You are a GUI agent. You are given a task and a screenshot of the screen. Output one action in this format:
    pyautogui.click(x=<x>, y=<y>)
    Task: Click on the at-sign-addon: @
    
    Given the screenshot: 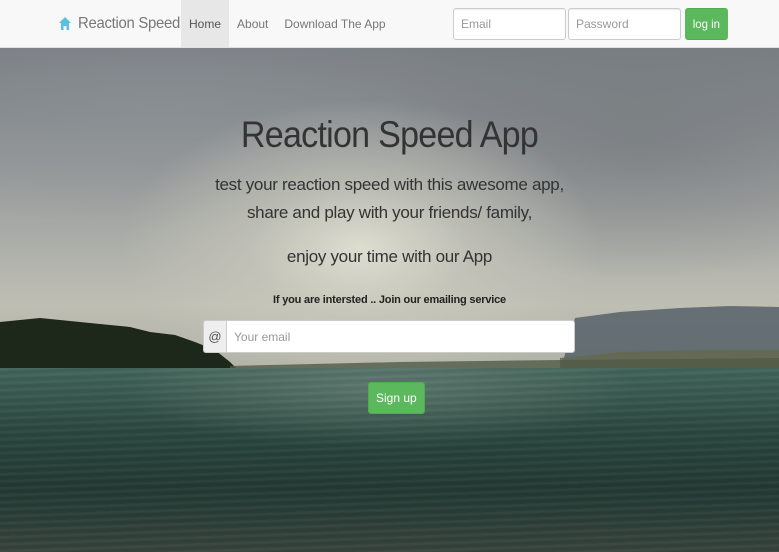 What is the action you would take?
    pyautogui.click(x=214, y=336)
    